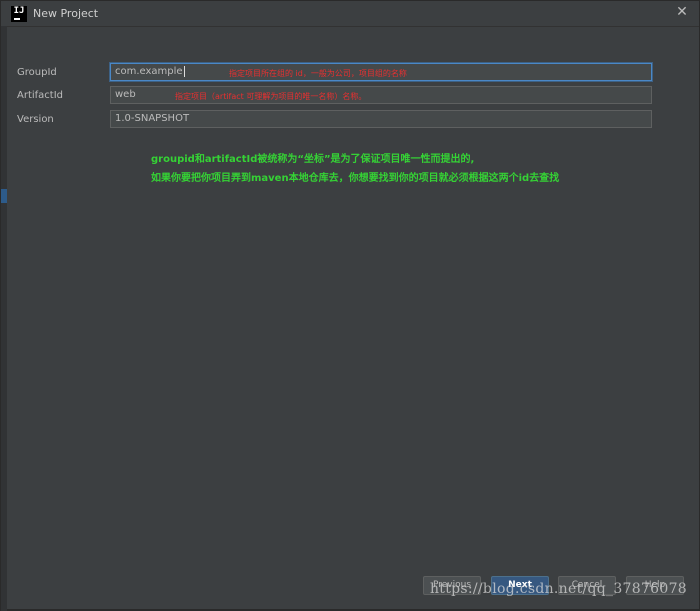 The image size is (700, 611). I want to click on artifactid-value: web, so click(125, 94).